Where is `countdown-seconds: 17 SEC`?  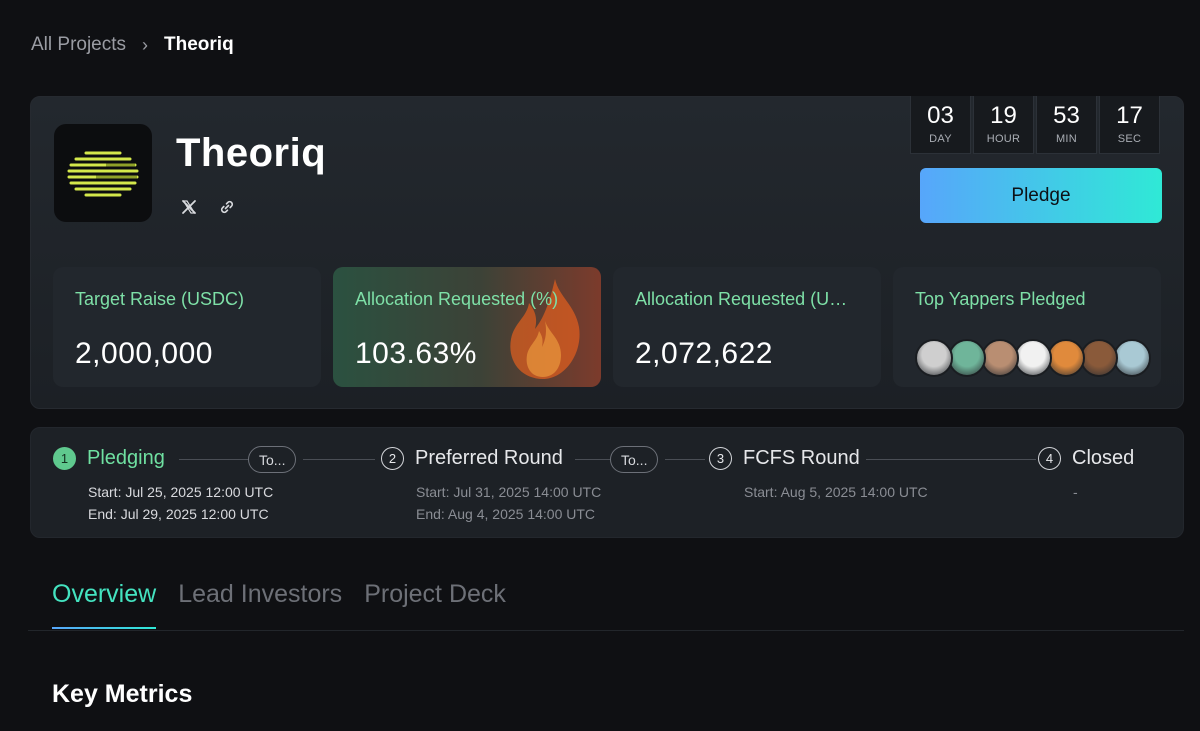 countdown-seconds: 17 SEC is located at coordinates (1129, 125).